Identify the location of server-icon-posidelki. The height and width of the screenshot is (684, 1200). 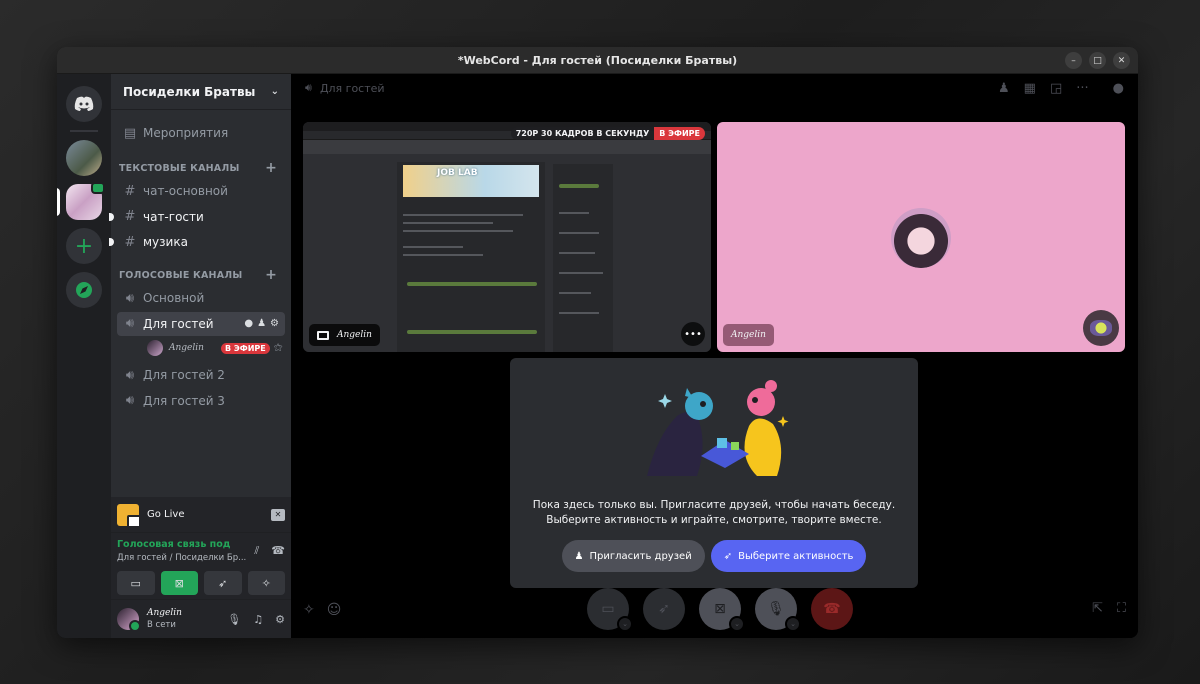
(81, 201).